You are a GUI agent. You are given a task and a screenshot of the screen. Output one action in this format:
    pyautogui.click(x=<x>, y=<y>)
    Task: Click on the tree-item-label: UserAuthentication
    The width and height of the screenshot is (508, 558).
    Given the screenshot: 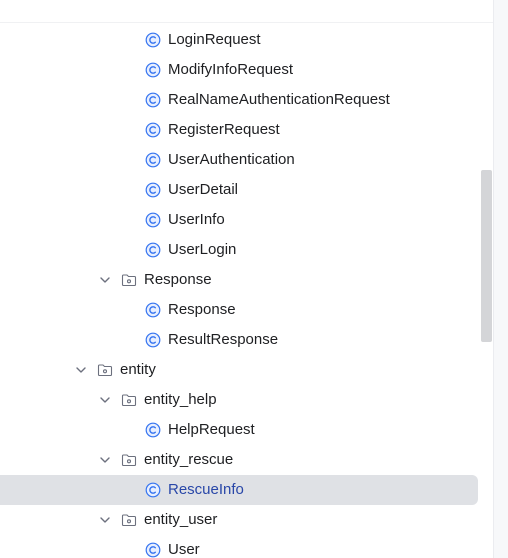 What is the action you would take?
    pyautogui.click(x=231, y=159)
    